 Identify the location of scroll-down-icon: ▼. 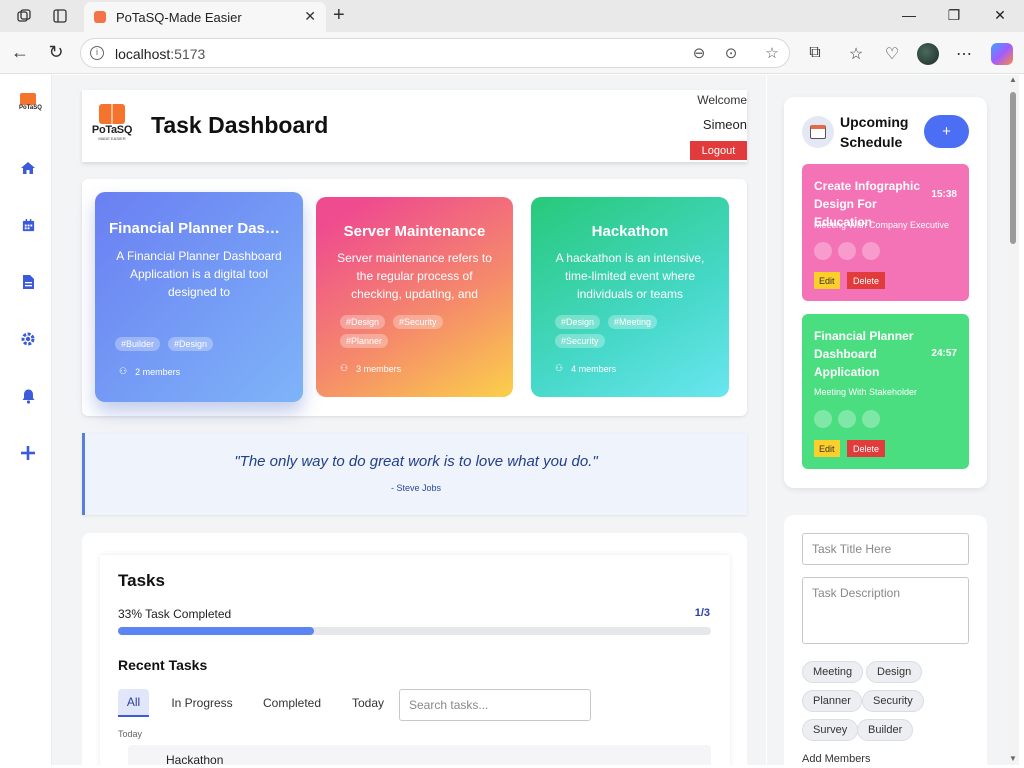
(1013, 758).